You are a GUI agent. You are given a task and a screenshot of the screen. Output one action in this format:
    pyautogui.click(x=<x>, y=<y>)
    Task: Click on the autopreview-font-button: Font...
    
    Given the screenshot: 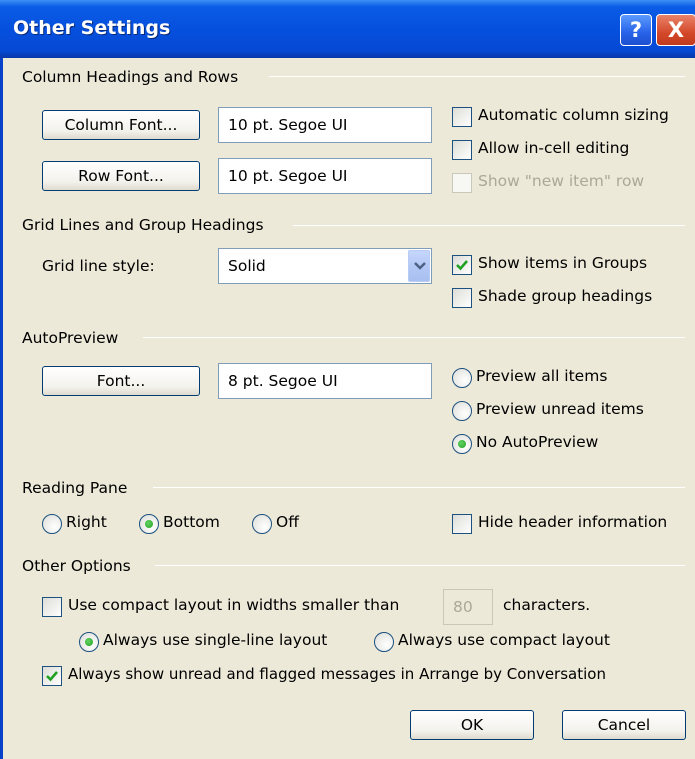 What is the action you would take?
    pyautogui.click(x=121, y=381)
    